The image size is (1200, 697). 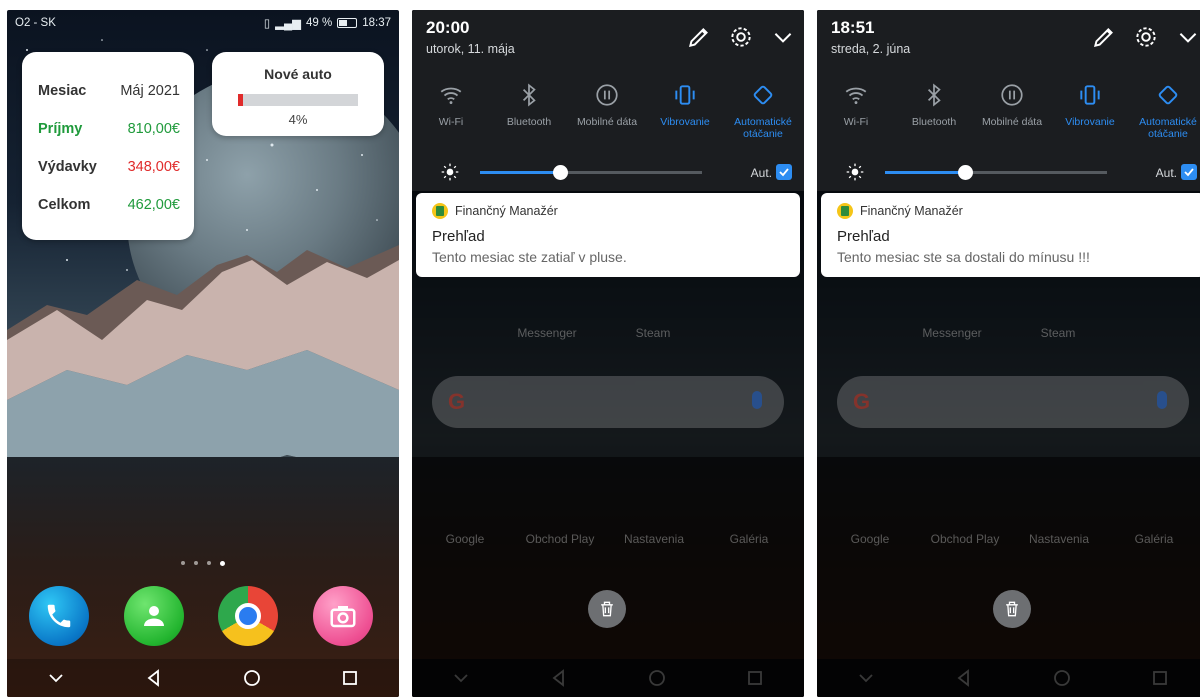 What do you see at coordinates (60, 129) in the screenshot?
I see `income-label: Príjmy` at bounding box center [60, 129].